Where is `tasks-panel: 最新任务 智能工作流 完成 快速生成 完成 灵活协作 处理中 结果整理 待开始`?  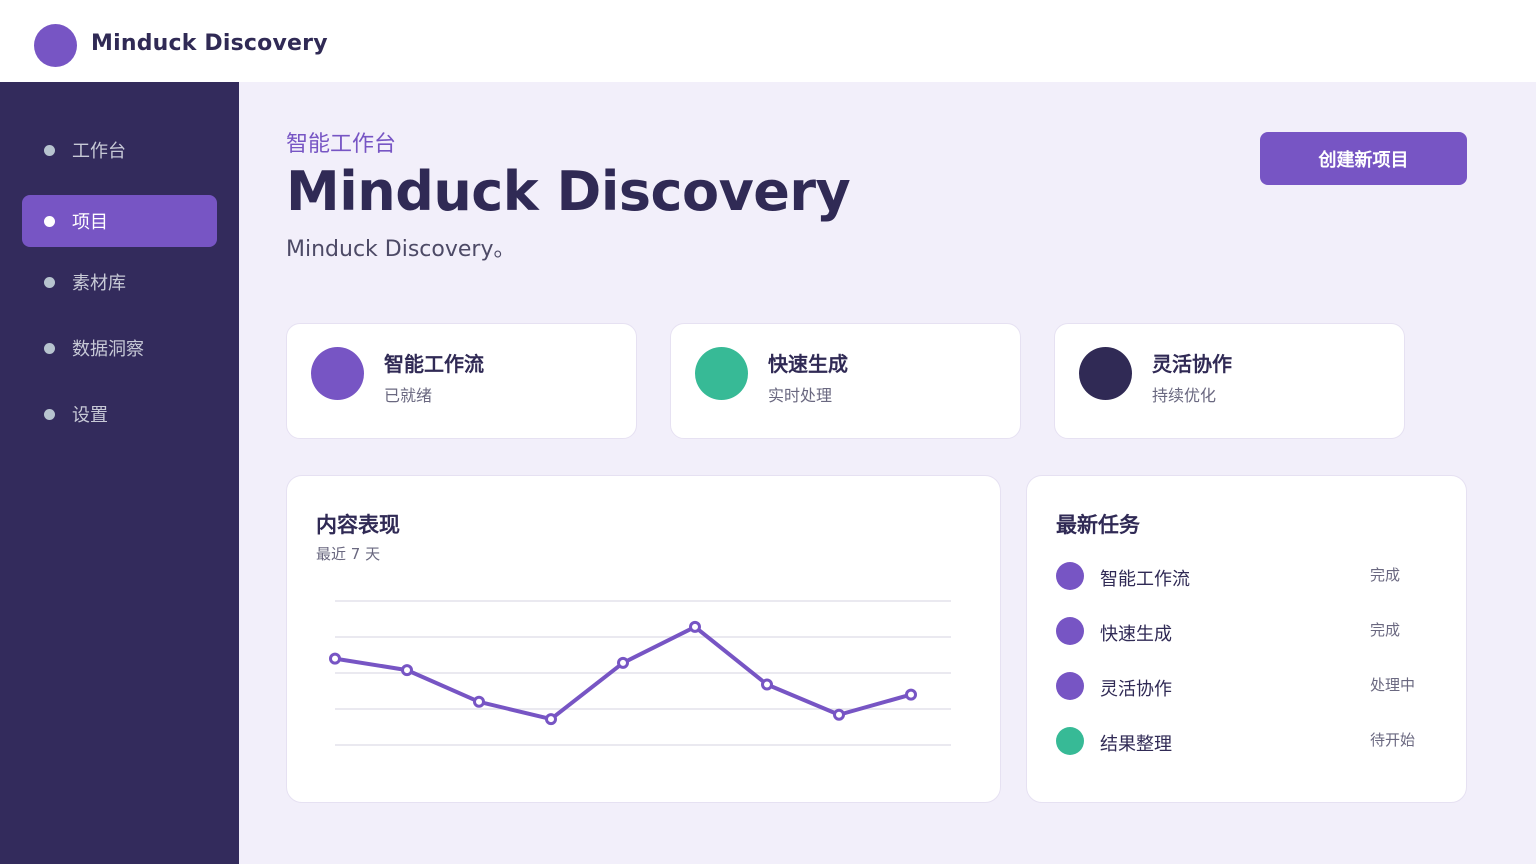 tasks-panel: 最新任务 智能工作流 完成 快速生成 完成 灵活协作 处理中 结果整理 待开始 is located at coordinates (1246, 639).